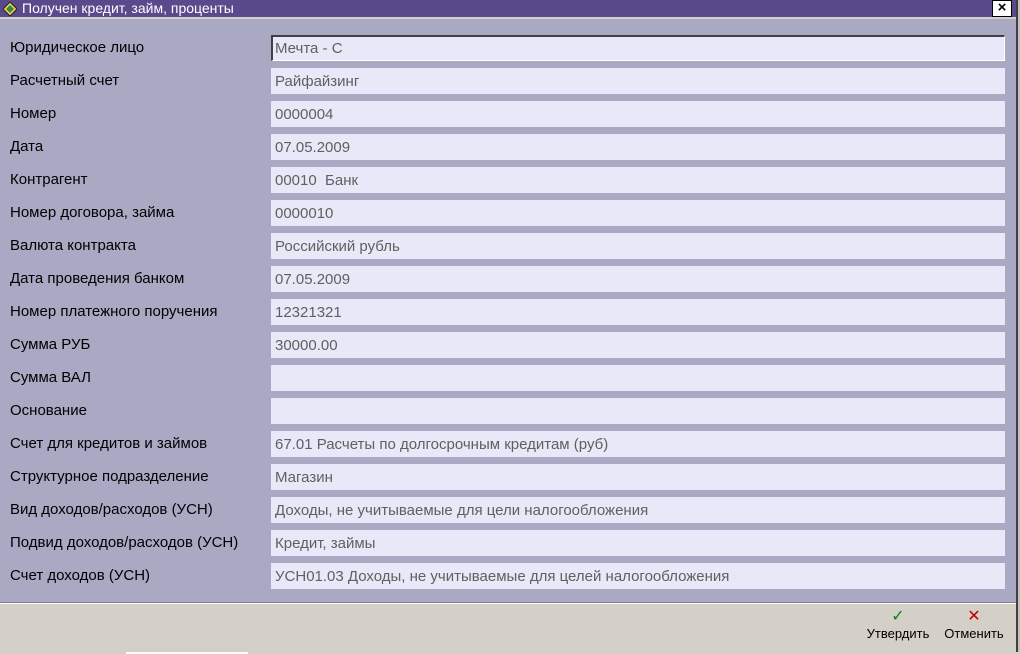  What do you see at coordinates (114, 311) in the screenshot?
I see `field-label: Номер платежного поручения` at bounding box center [114, 311].